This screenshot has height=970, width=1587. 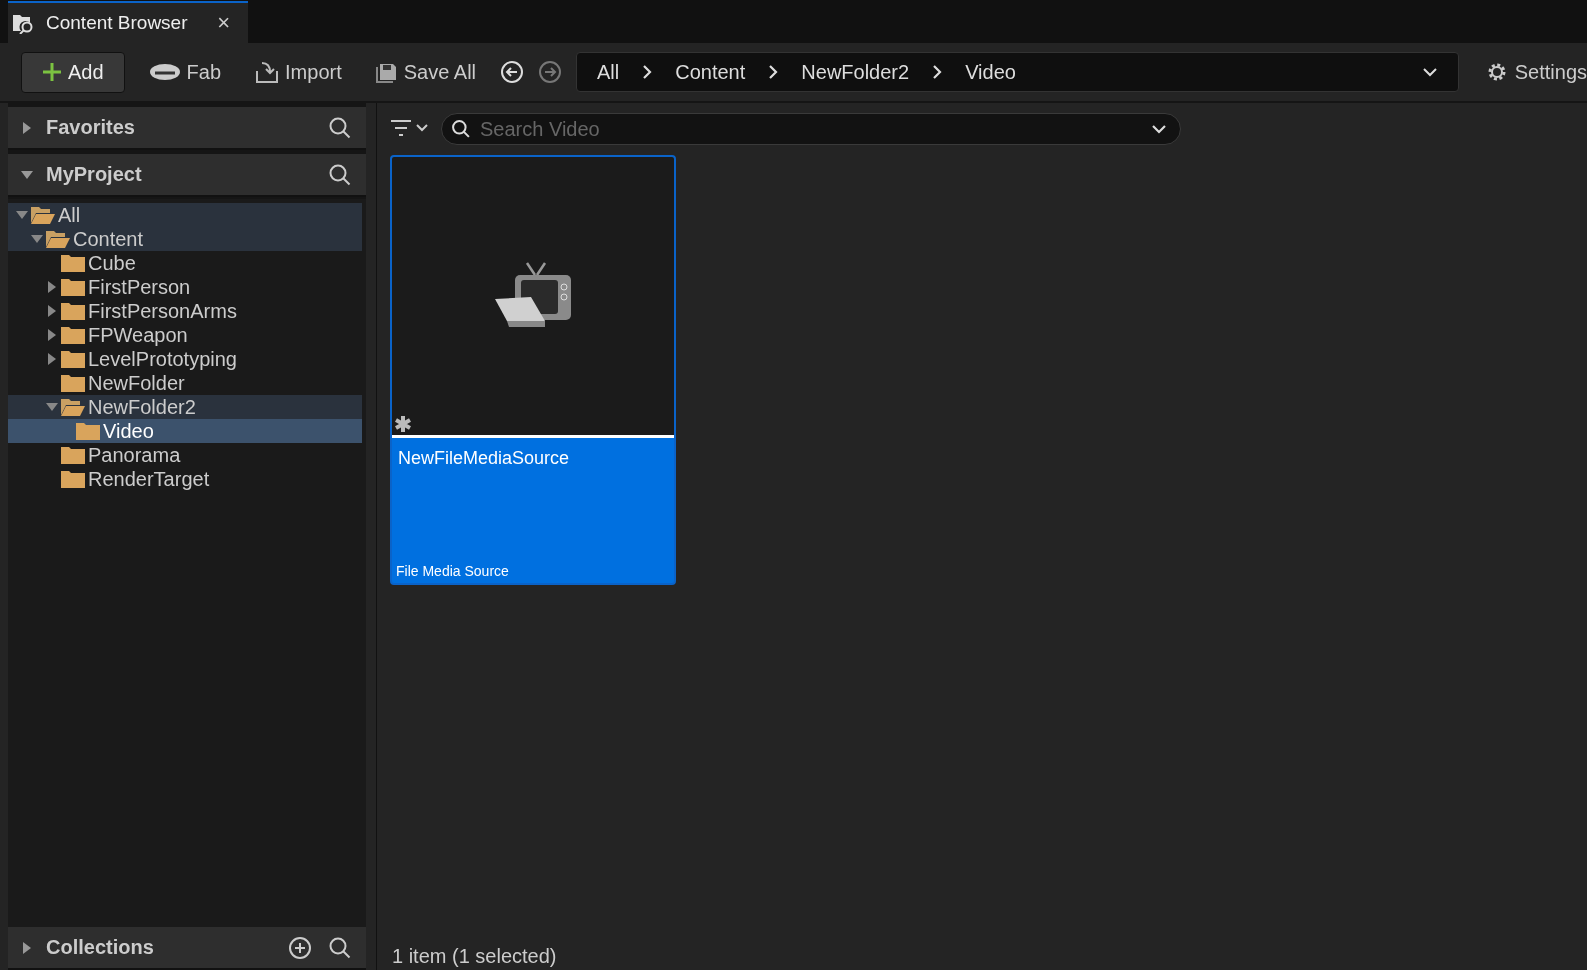 What do you see at coordinates (52, 72) in the screenshot?
I see `plus-icon` at bounding box center [52, 72].